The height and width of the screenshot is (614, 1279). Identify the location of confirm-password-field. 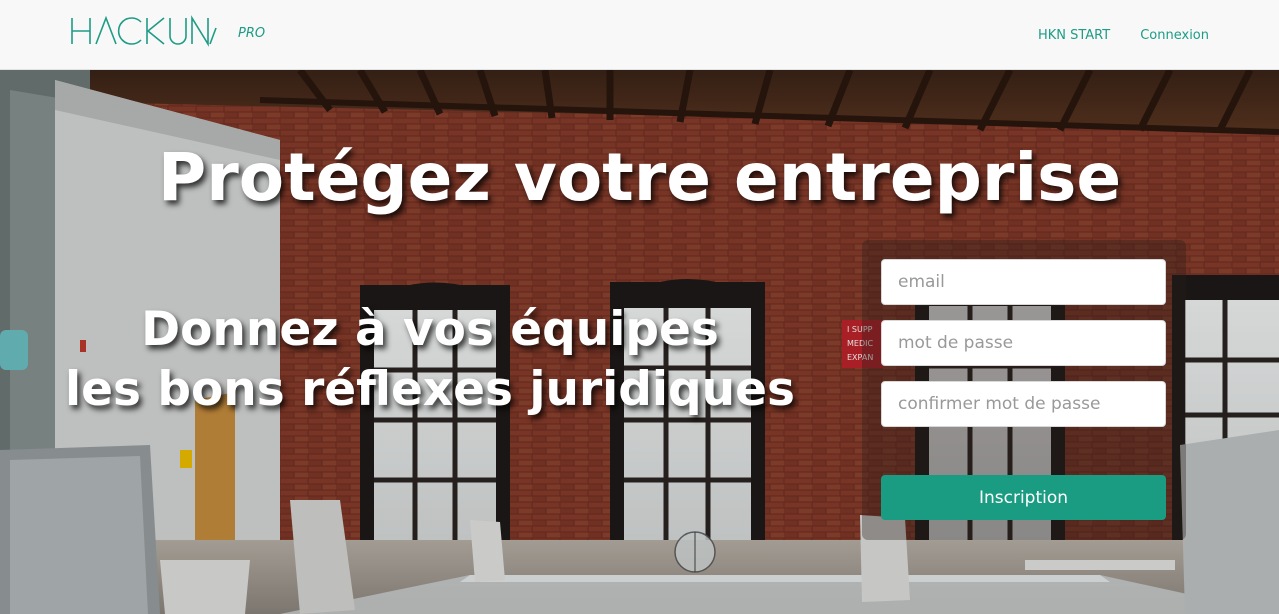
(1023, 404).